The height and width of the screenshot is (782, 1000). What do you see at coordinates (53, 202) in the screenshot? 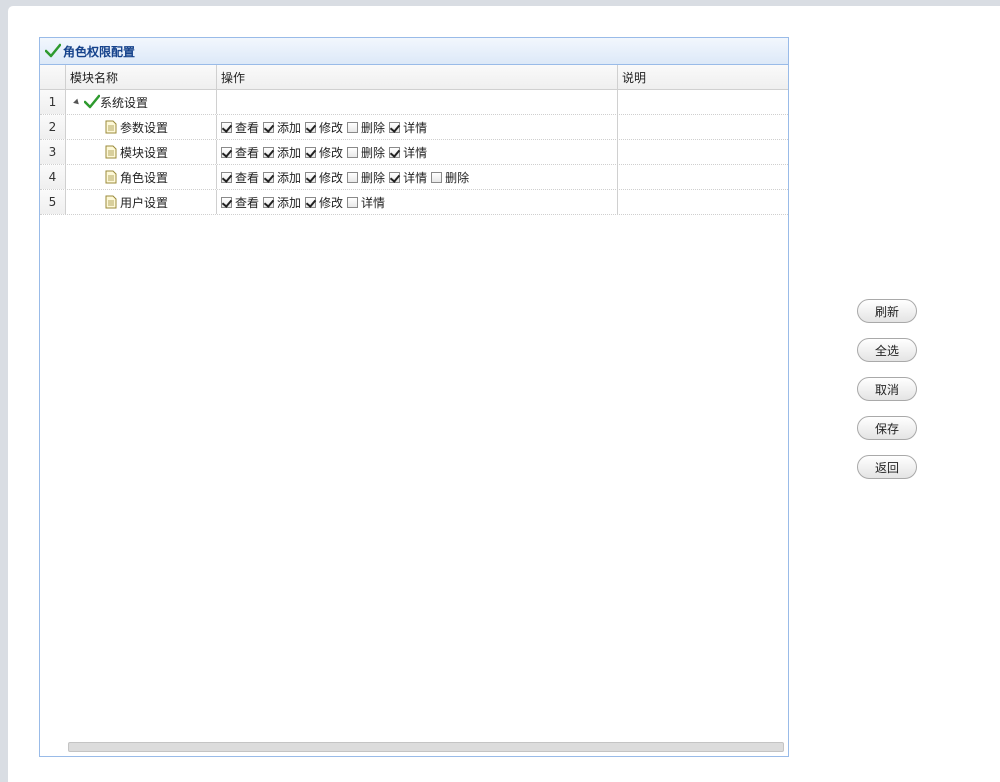
I see `row-number: 5` at bounding box center [53, 202].